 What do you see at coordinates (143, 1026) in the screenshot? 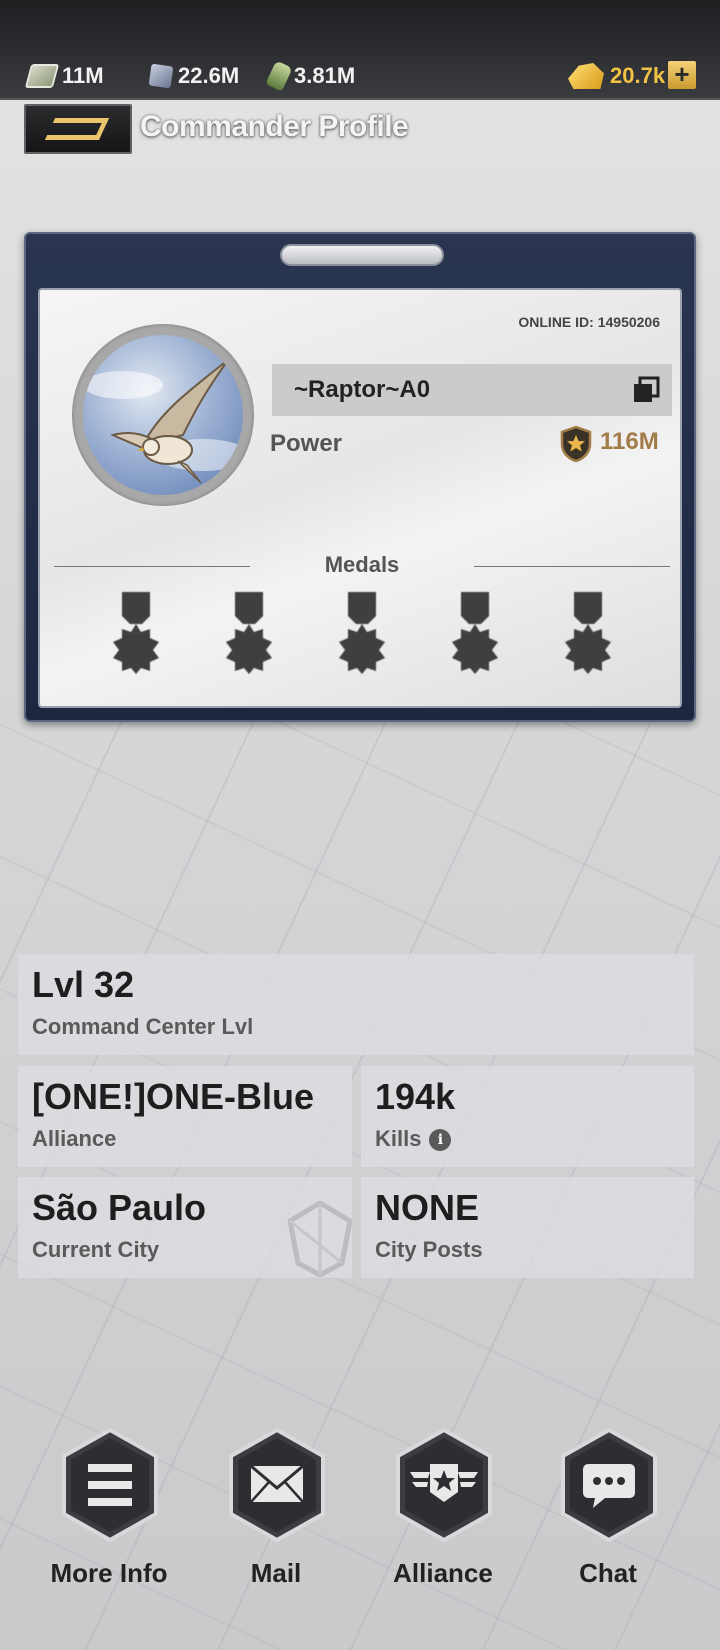
I see `command-center-level-label: Command Center Lvl` at bounding box center [143, 1026].